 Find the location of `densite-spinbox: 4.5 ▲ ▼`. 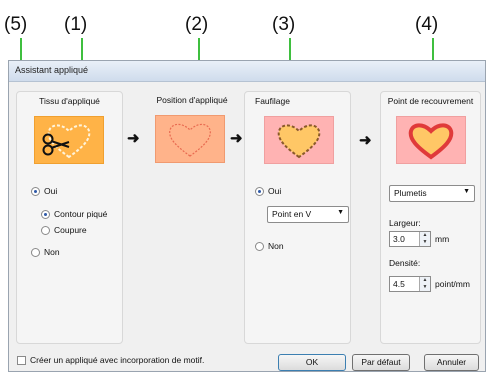

densite-spinbox: 4.5 ▲ ▼ is located at coordinates (410, 284).